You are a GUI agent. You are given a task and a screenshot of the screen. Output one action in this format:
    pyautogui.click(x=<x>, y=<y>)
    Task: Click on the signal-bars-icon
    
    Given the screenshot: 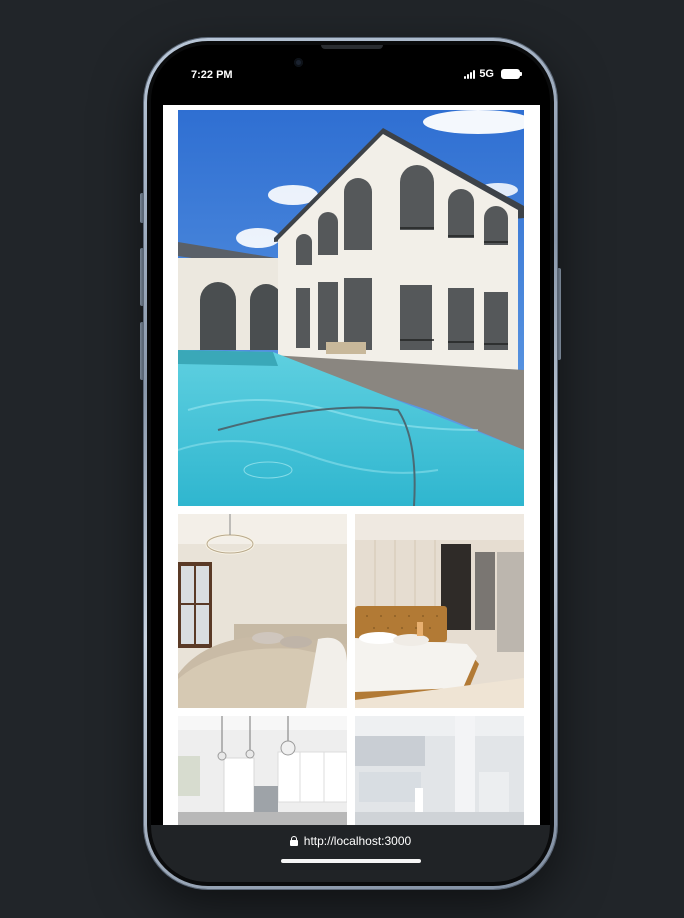 What is the action you would take?
    pyautogui.click(x=470, y=74)
    